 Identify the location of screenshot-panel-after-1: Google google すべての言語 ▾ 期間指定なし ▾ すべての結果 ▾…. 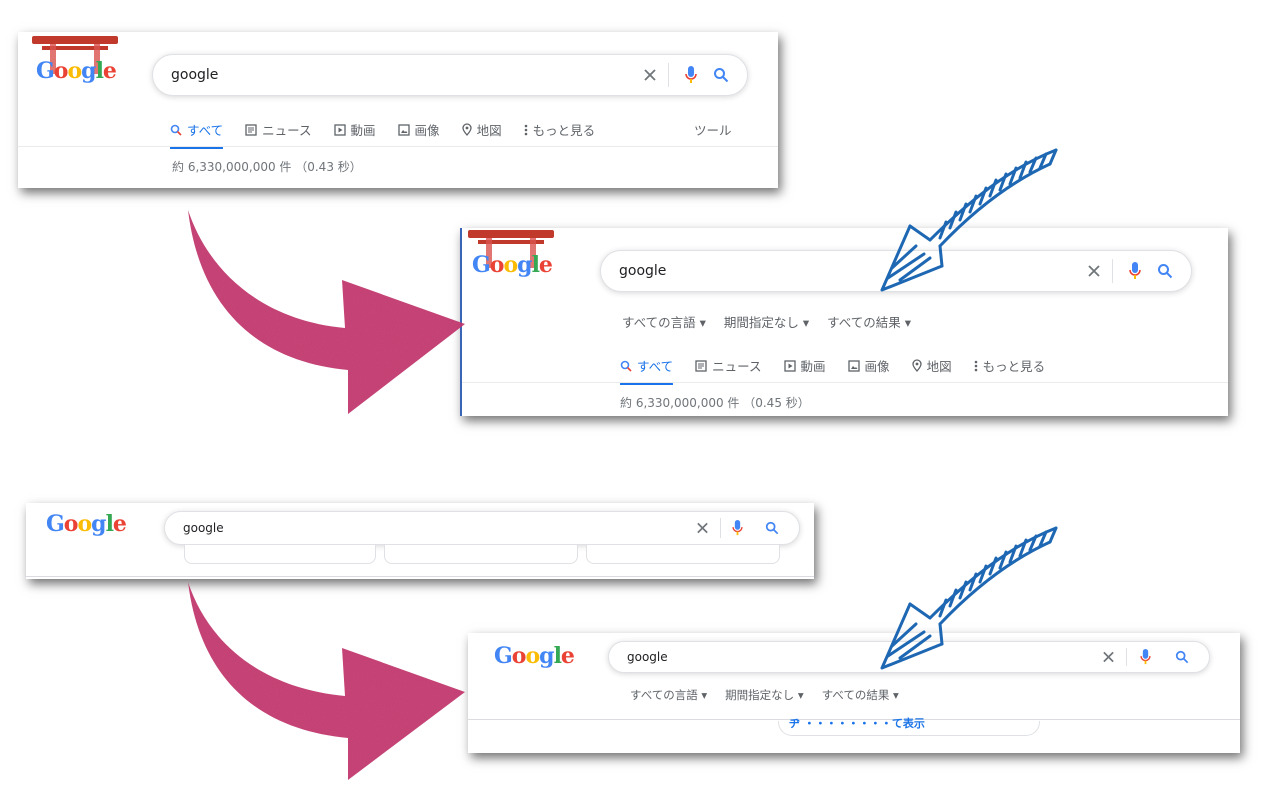
(844, 322).